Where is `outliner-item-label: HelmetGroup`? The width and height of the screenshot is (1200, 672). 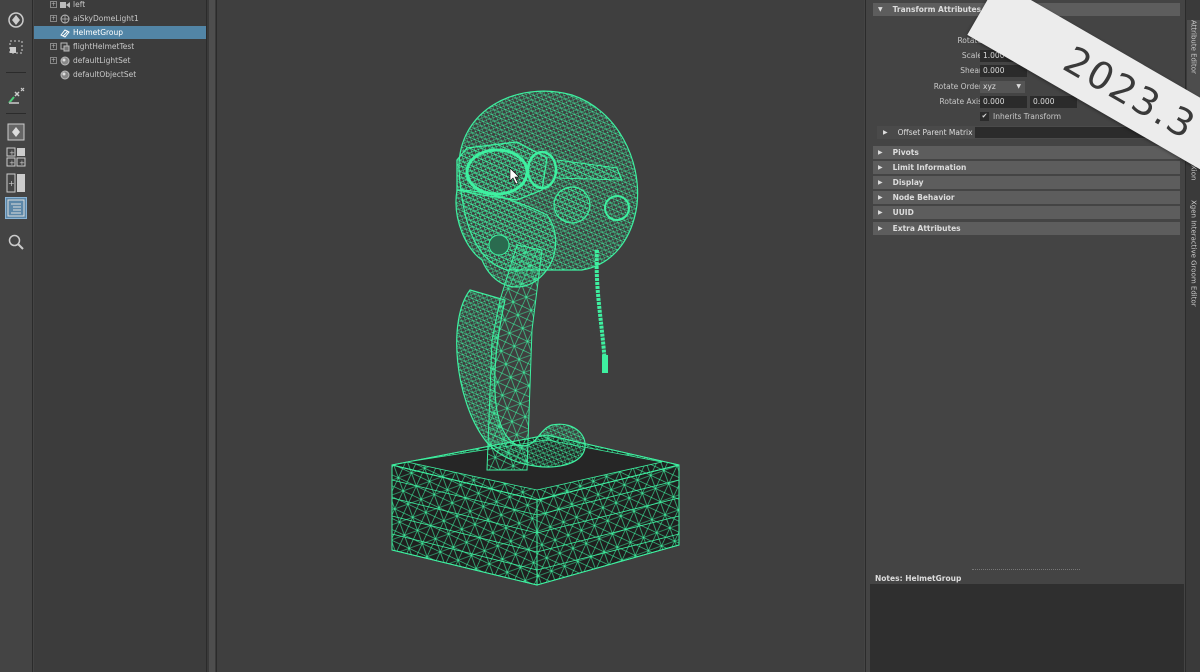
outliner-item-label: HelmetGroup is located at coordinates (98, 32).